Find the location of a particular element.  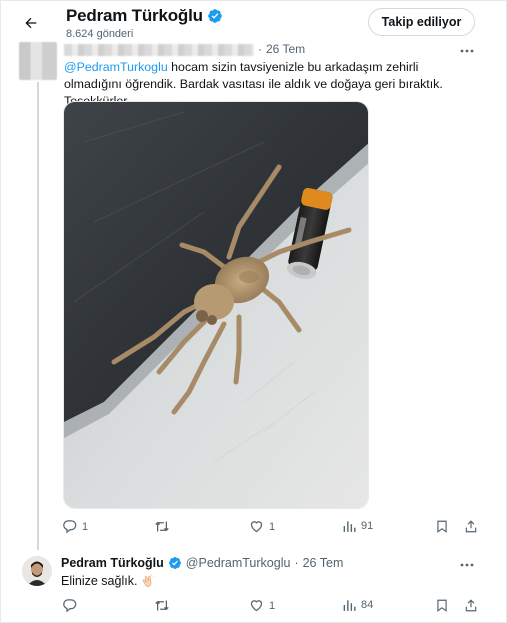

tweet-actions: 1 1 91 is located at coordinates (272, 529).